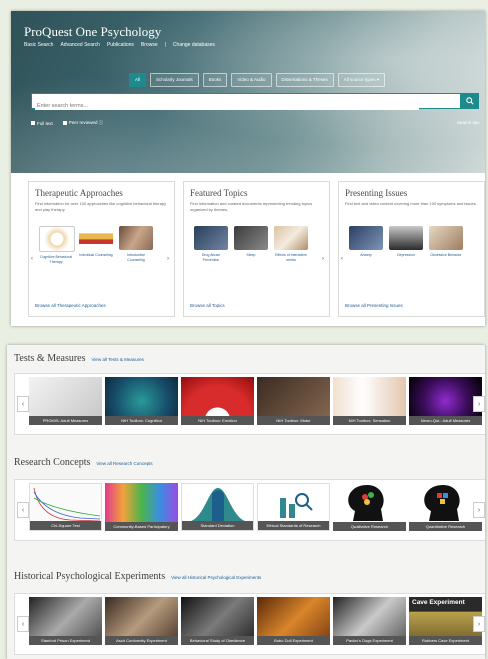 The image size is (488, 659). What do you see at coordinates (251, 80) in the screenshot?
I see `filter-video-audio: Video & Audio` at bounding box center [251, 80].